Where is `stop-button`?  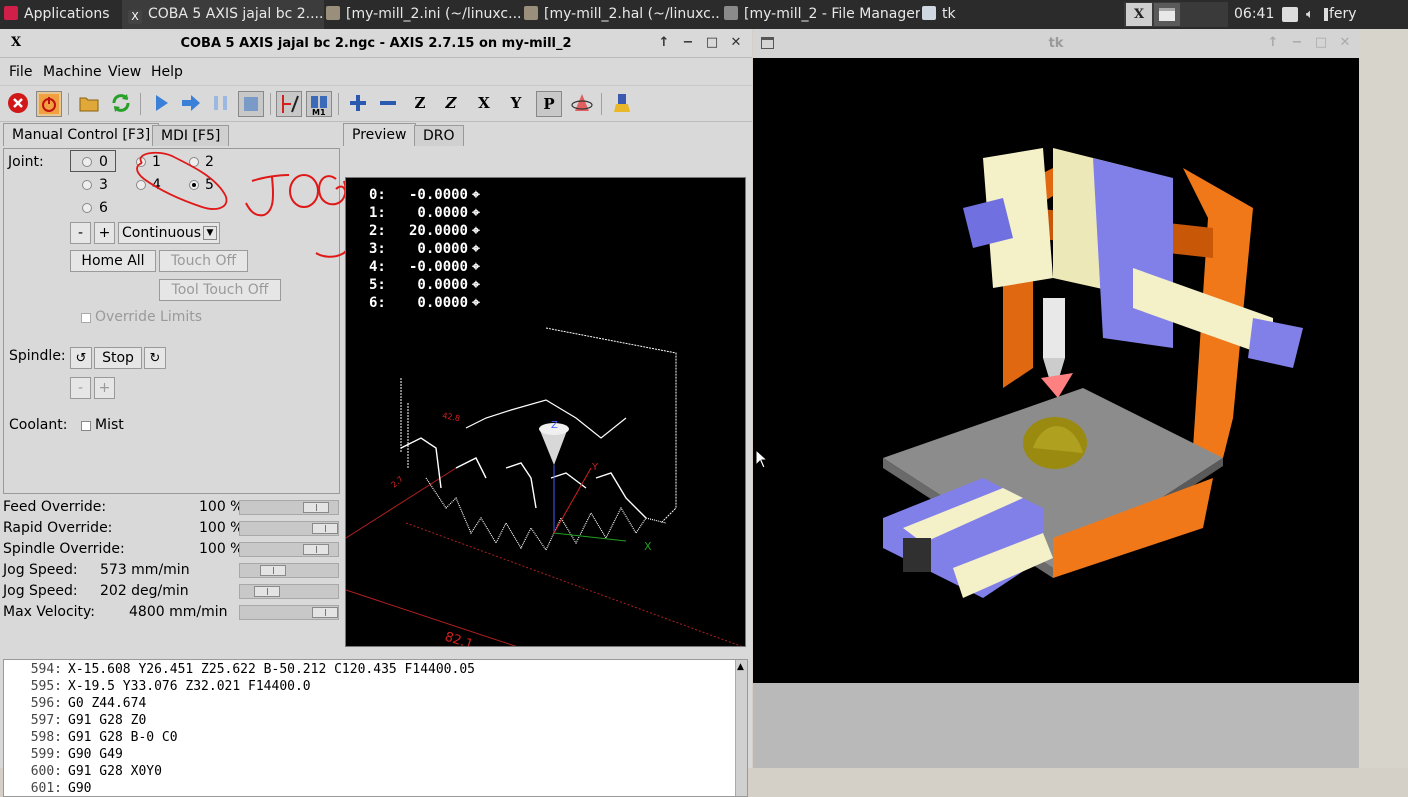 stop-button is located at coordinates (251, 104).